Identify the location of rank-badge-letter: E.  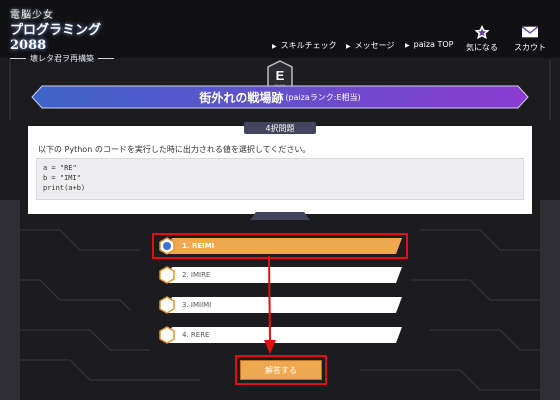
(280, 75).